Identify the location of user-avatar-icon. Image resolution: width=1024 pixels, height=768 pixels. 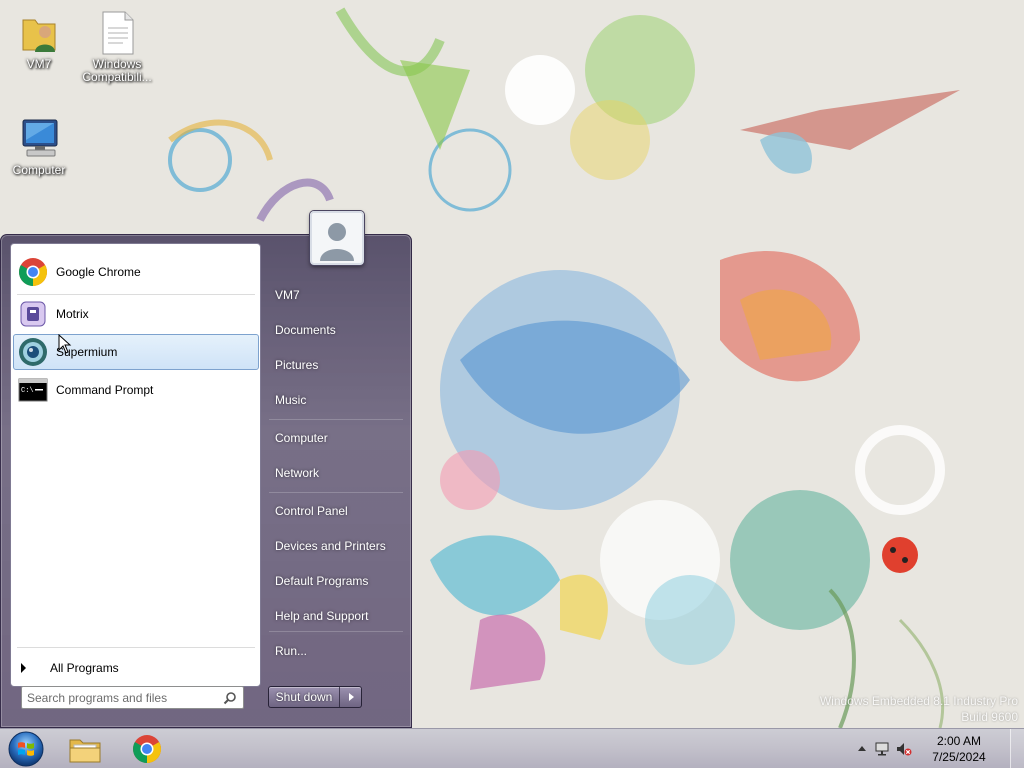
(337, 238).